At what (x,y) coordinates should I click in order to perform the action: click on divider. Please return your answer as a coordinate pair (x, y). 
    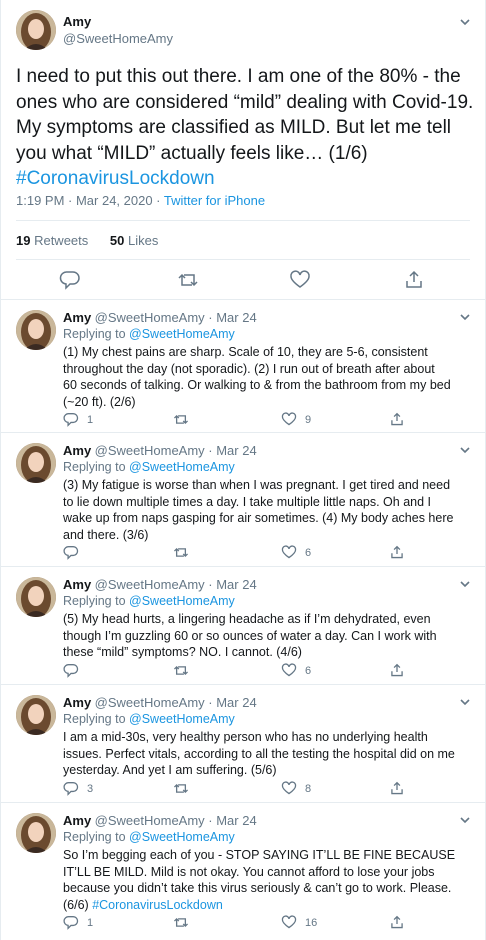
    Looking at the image, I should click on (243, 220).